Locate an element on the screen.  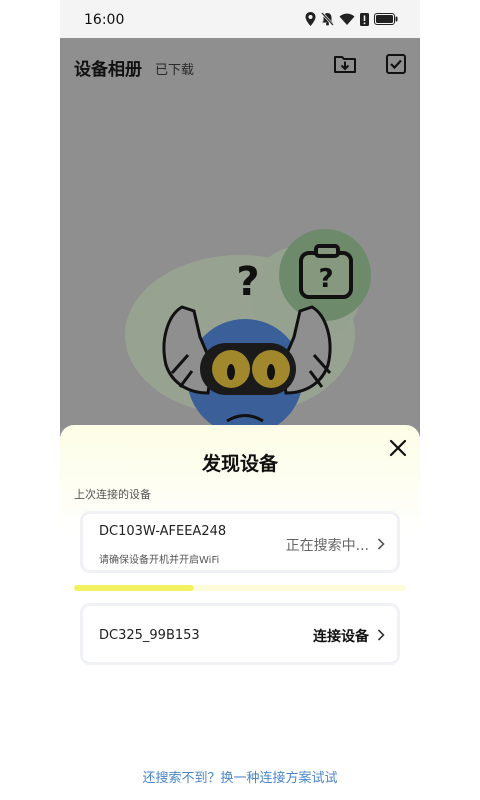
location-icon is located at coordinates (310, 19).